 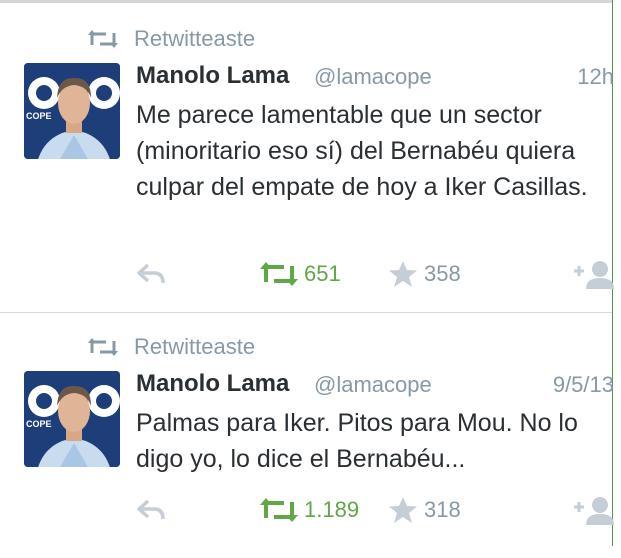 What do you see at coordinates (332, 509) in the screenshot?
I see `retweet-count: 1.189` at bounding box center [332, 509].